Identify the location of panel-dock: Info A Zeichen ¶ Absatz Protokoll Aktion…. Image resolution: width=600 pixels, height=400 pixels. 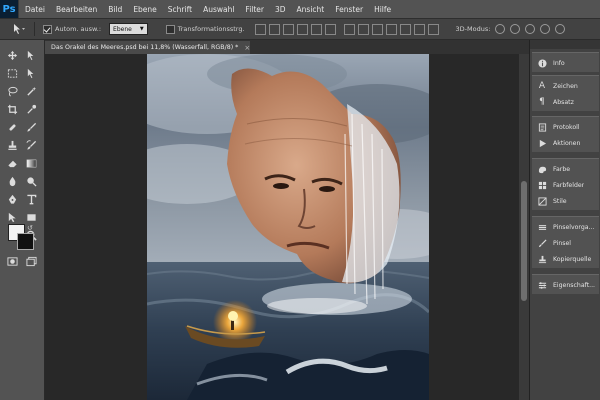
(564, 220).